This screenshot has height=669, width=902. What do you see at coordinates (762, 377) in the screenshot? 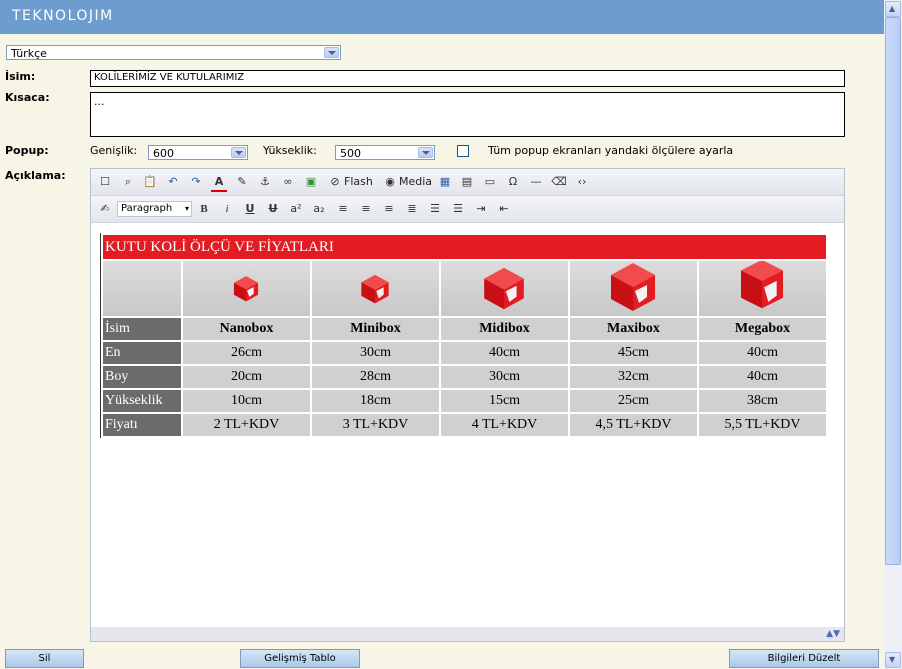
I see `boy-cell: 40cm` at bounding box center [762, 377].